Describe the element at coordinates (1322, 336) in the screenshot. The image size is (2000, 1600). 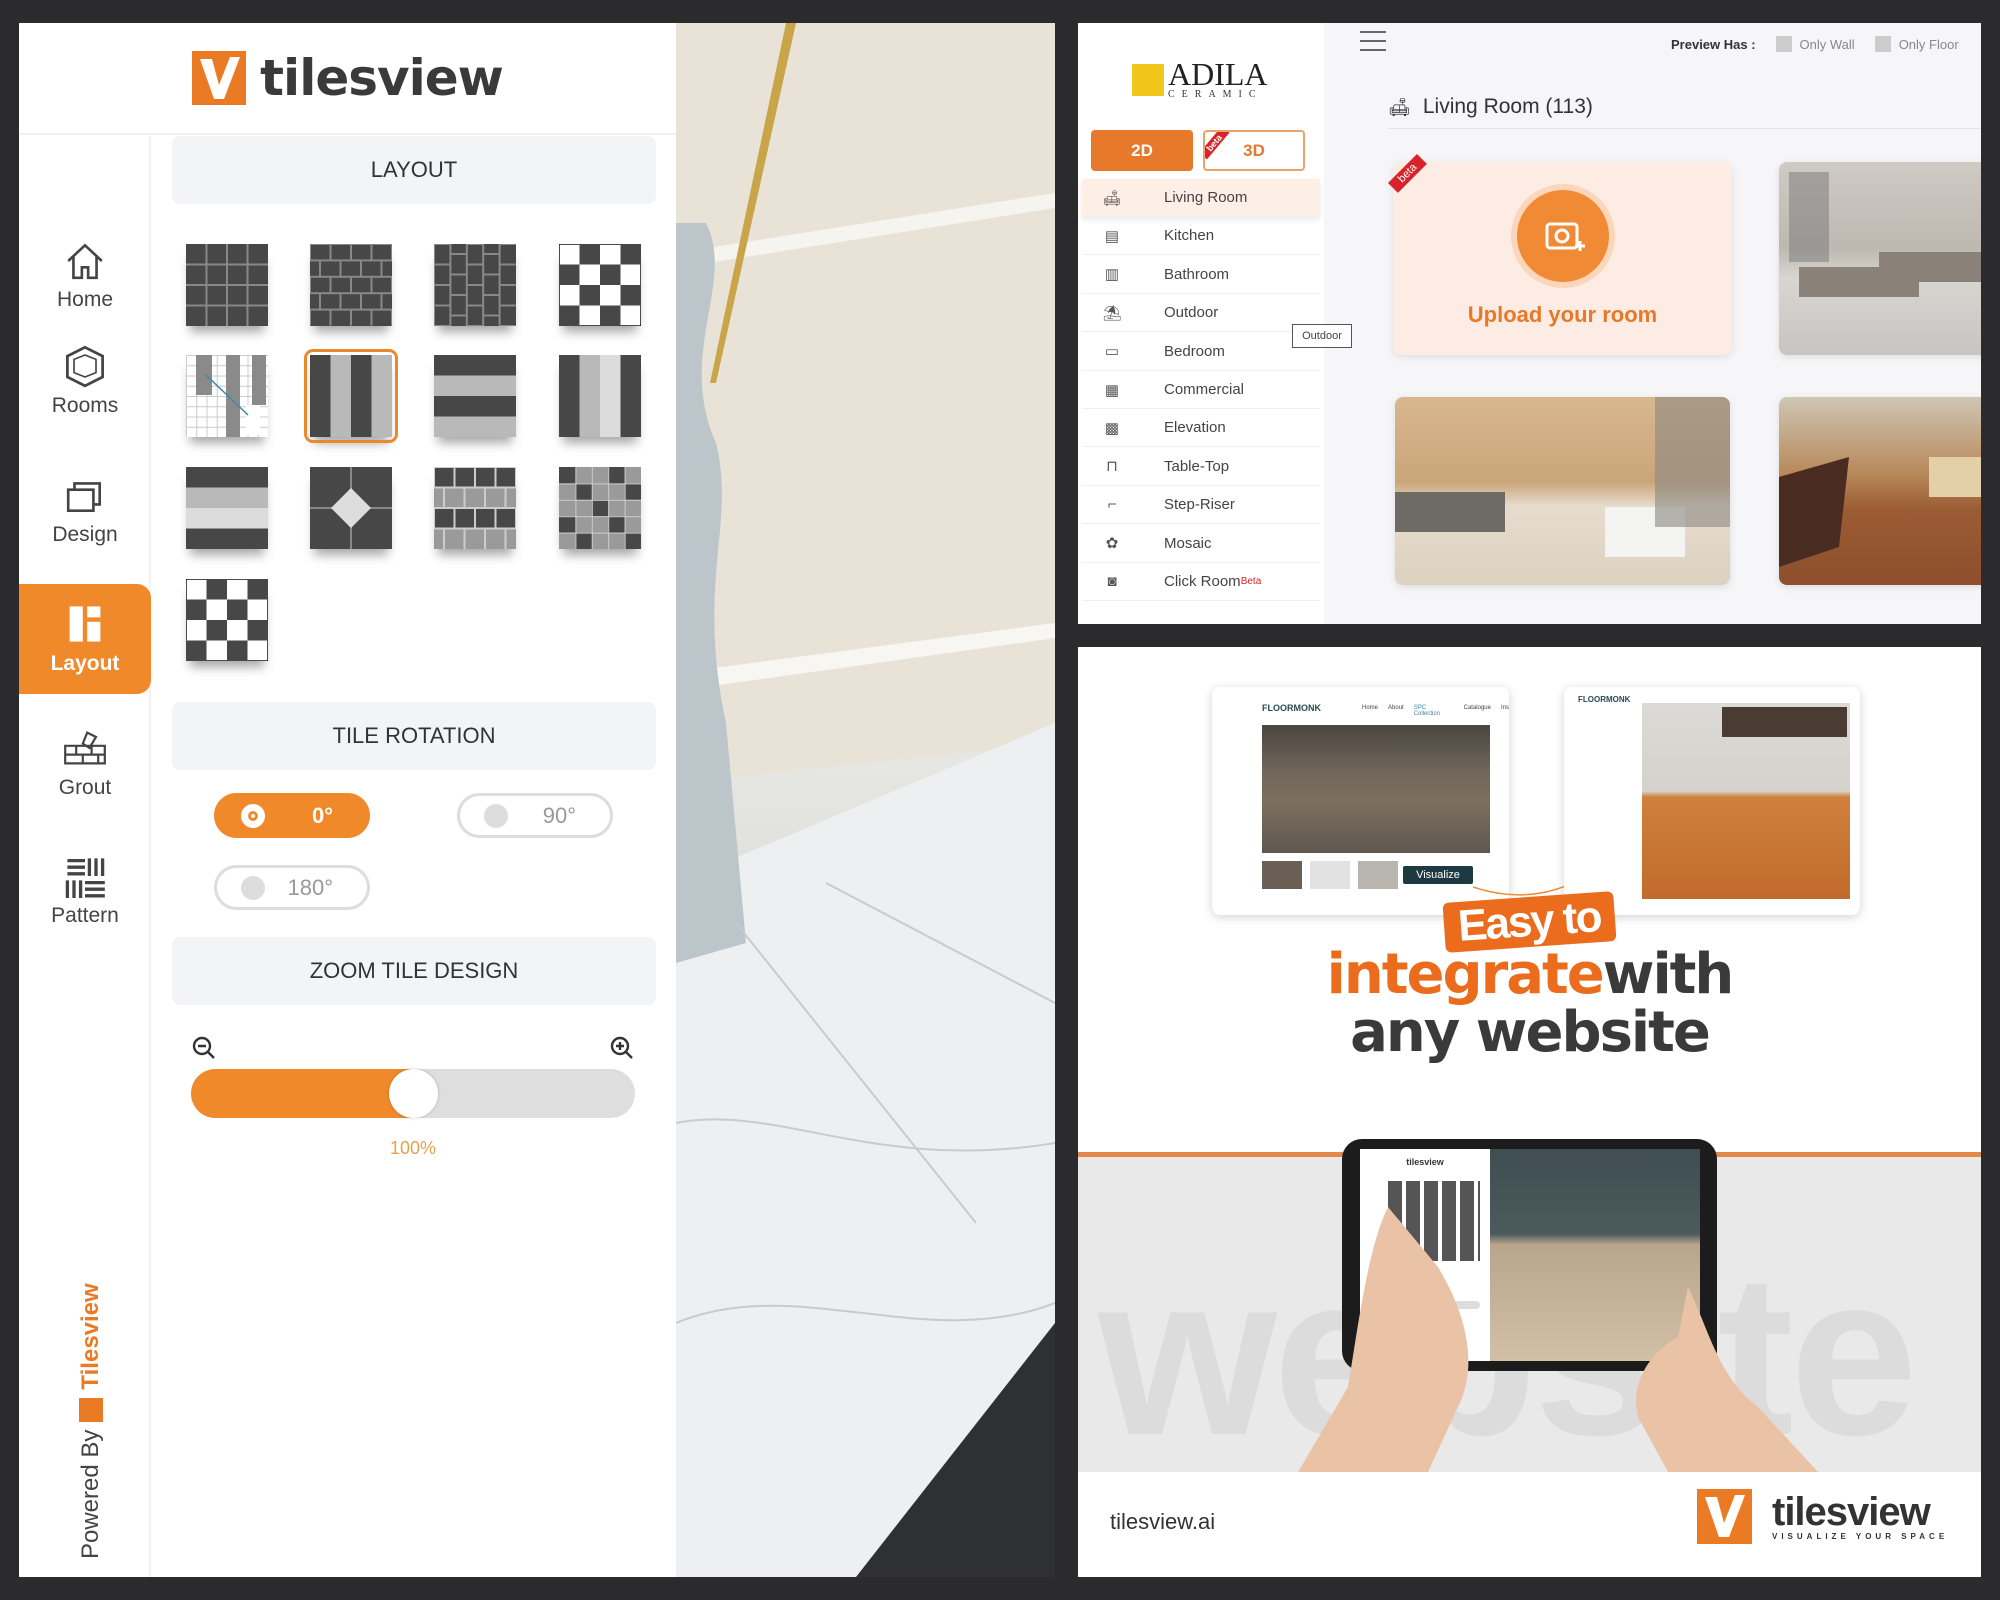
I see `tooltip: Outdoor` at that location.